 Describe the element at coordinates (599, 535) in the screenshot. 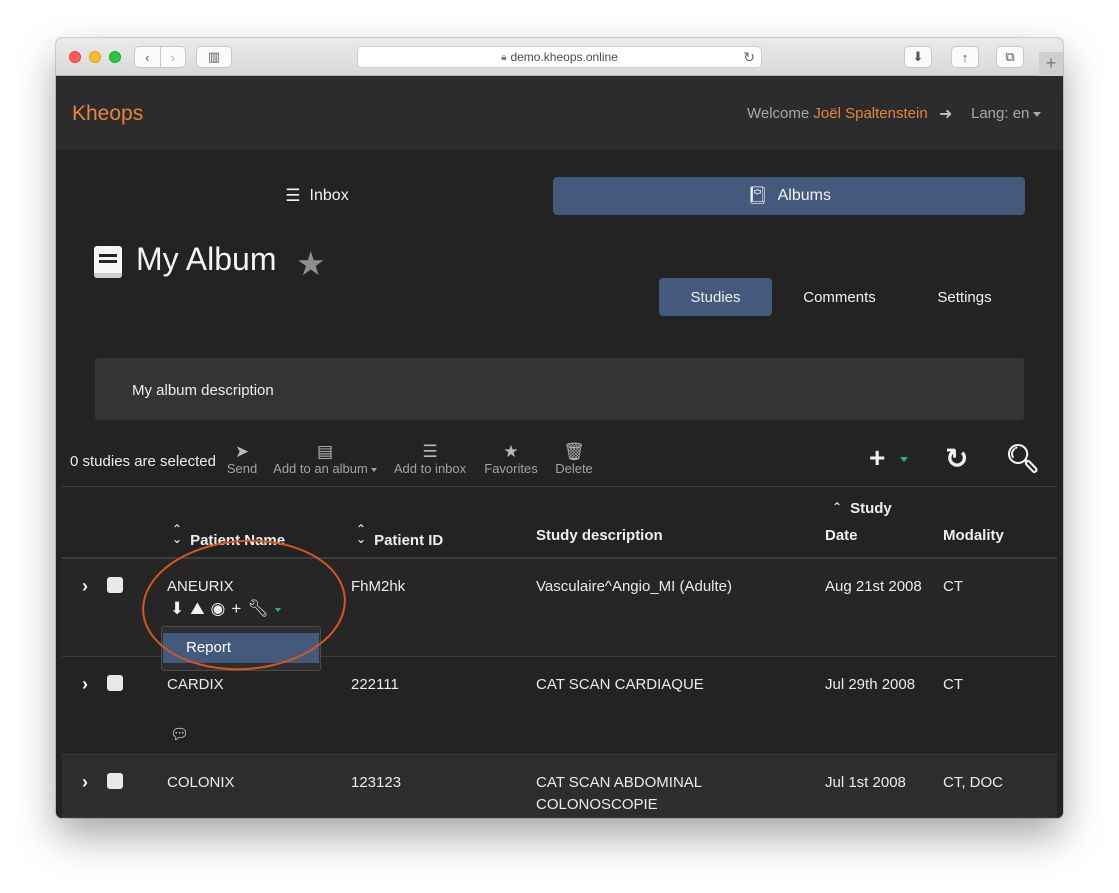

I see `header-study-description: Study description` at that location.